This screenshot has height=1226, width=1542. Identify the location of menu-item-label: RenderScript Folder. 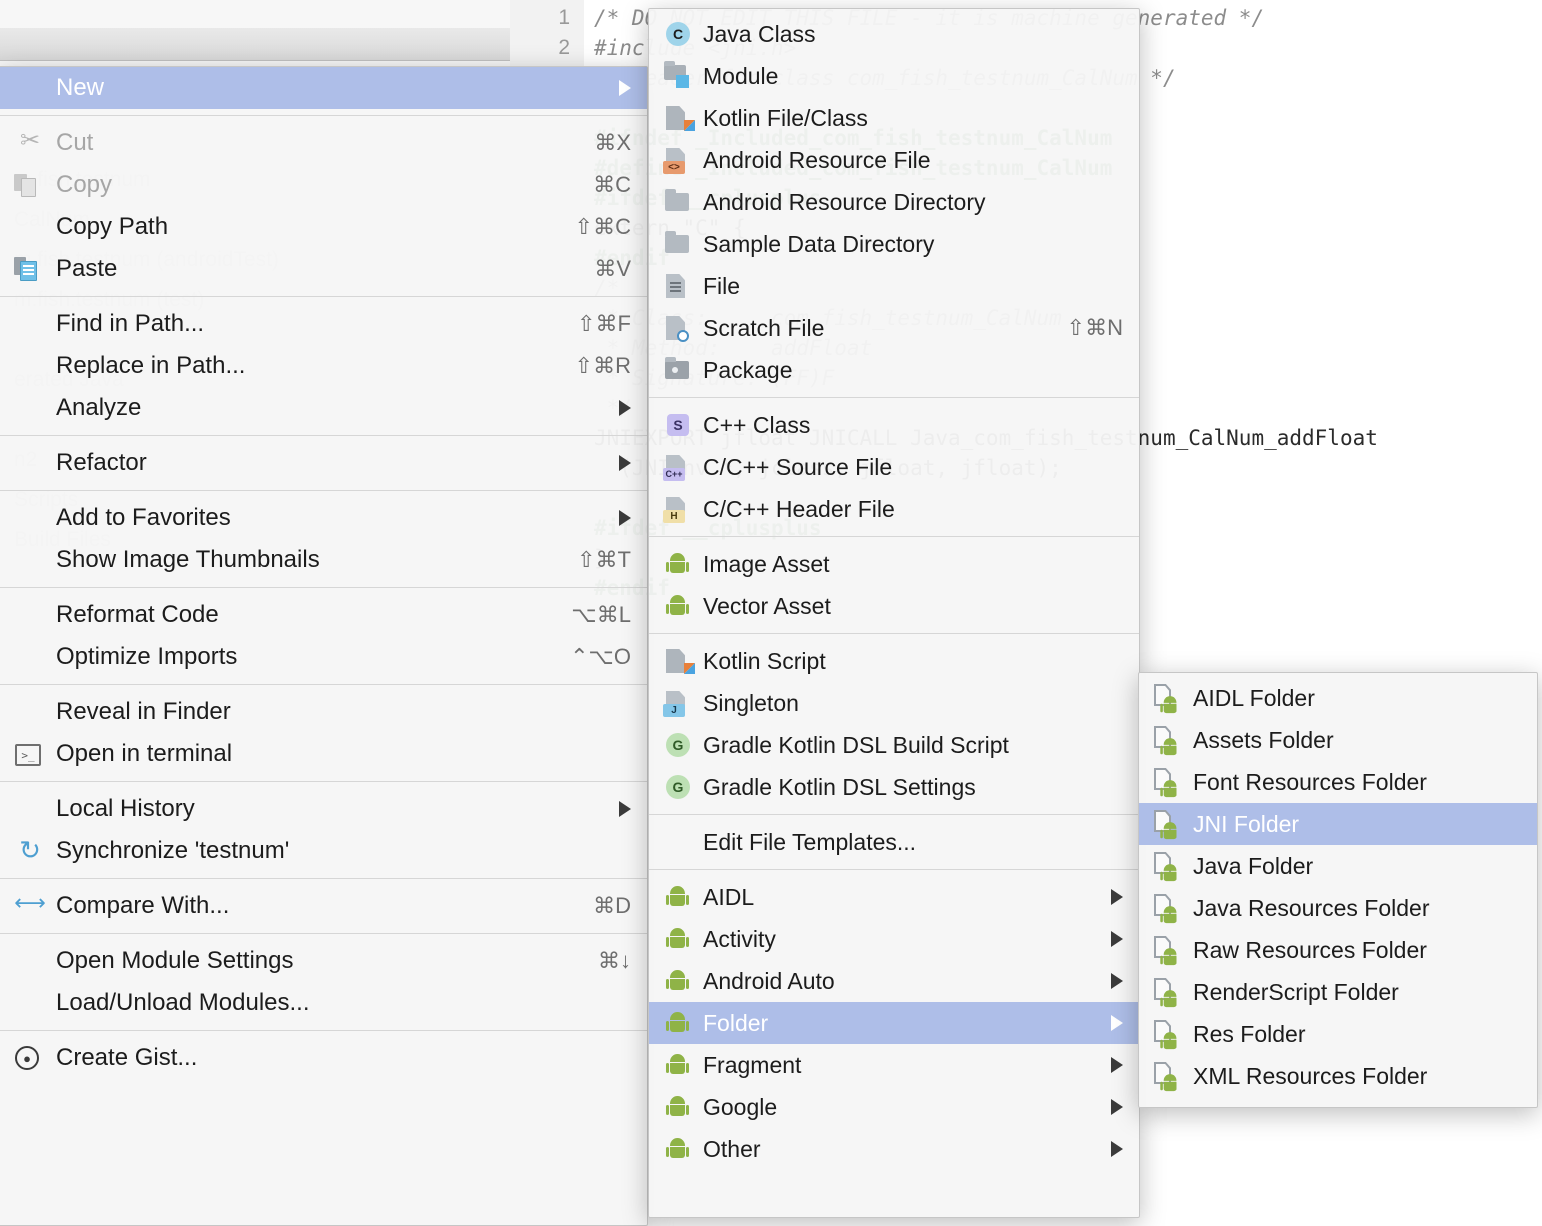
(1296, 991).